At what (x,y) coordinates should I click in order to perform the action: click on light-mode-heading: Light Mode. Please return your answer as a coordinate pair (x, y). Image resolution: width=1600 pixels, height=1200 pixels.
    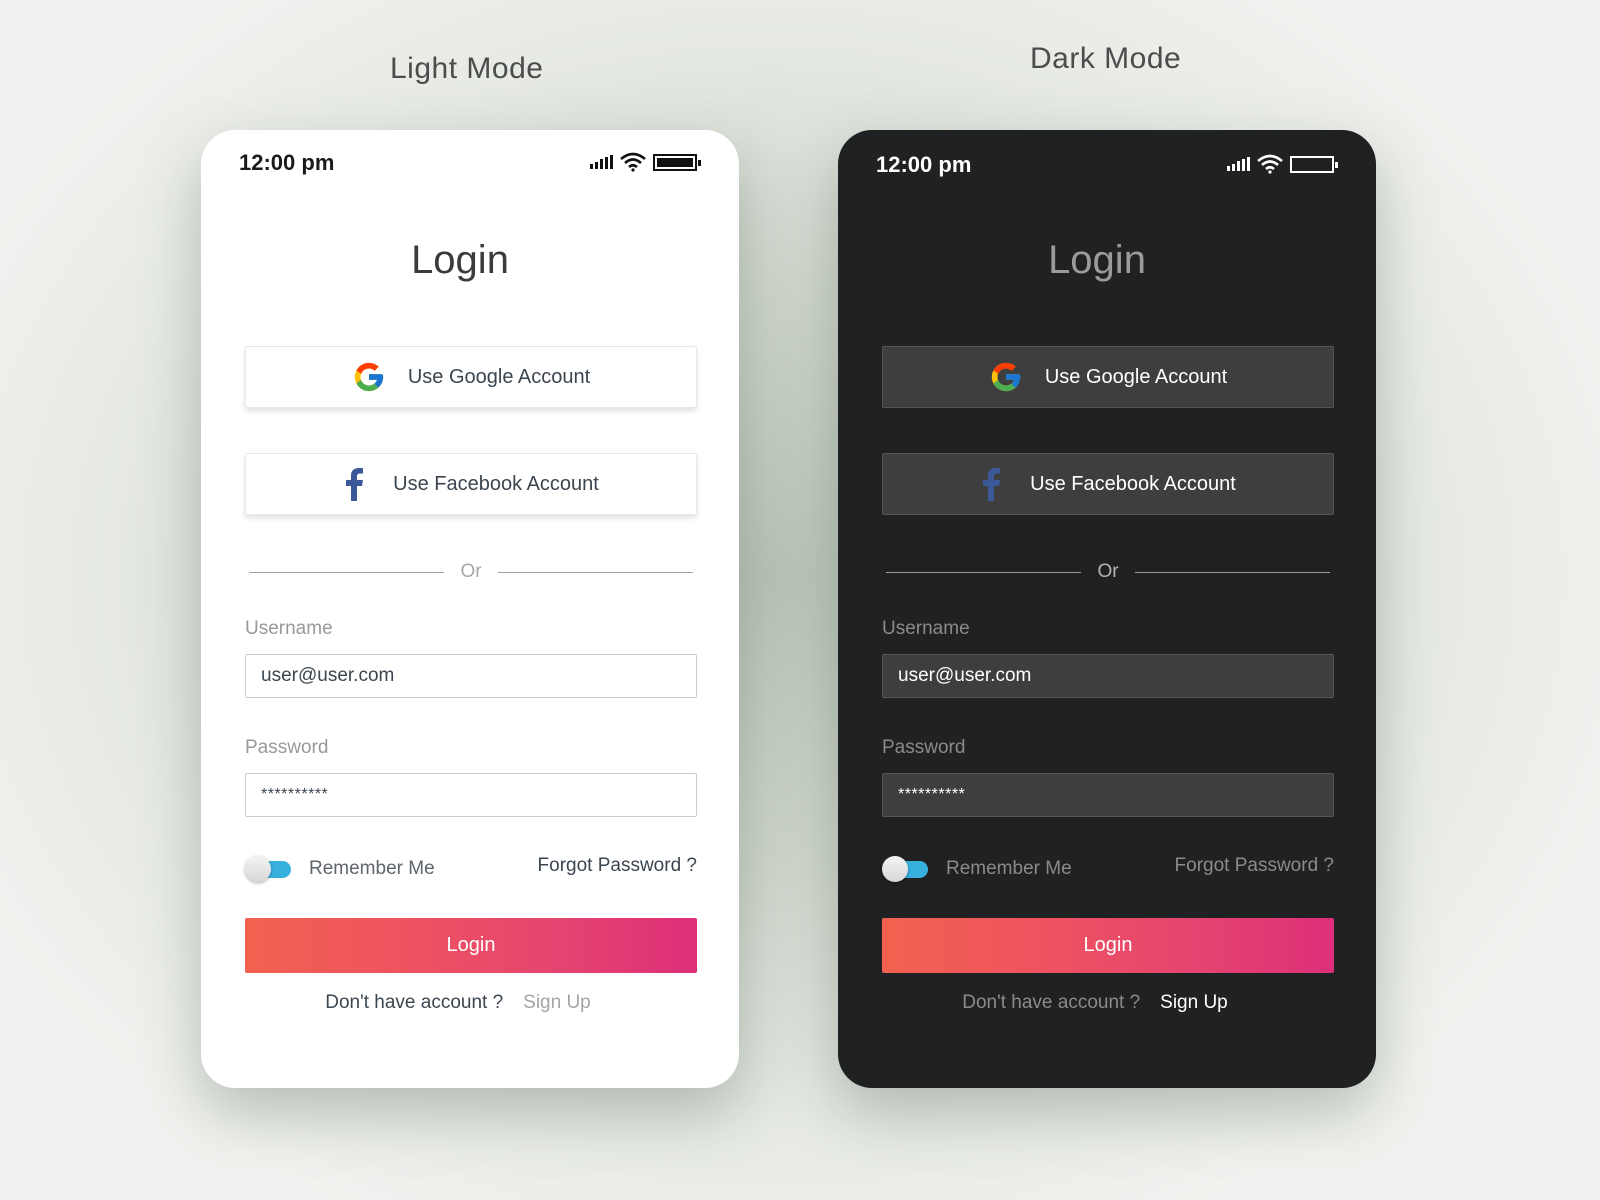
    Looking at the image, I should click on (467, 68).